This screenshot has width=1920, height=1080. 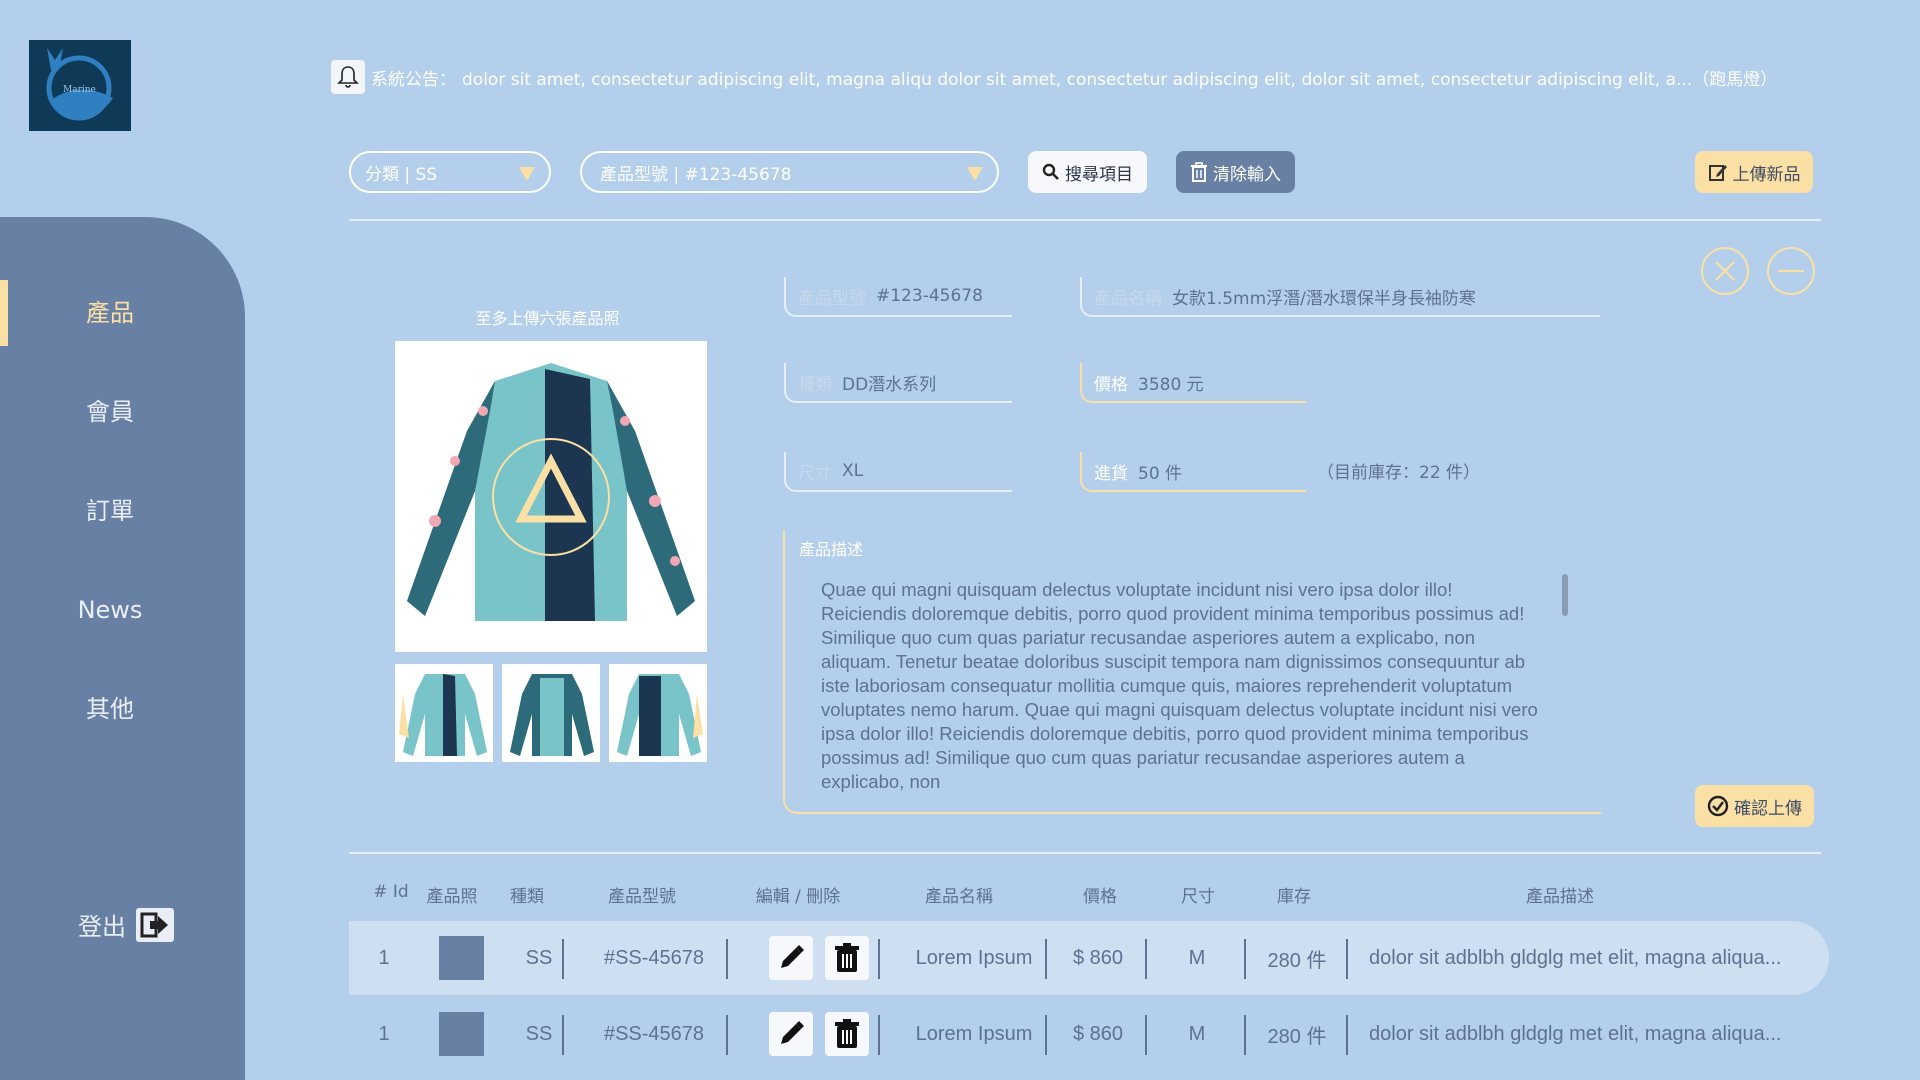 I want to click on bell-icon, so click(x=348, y=77).